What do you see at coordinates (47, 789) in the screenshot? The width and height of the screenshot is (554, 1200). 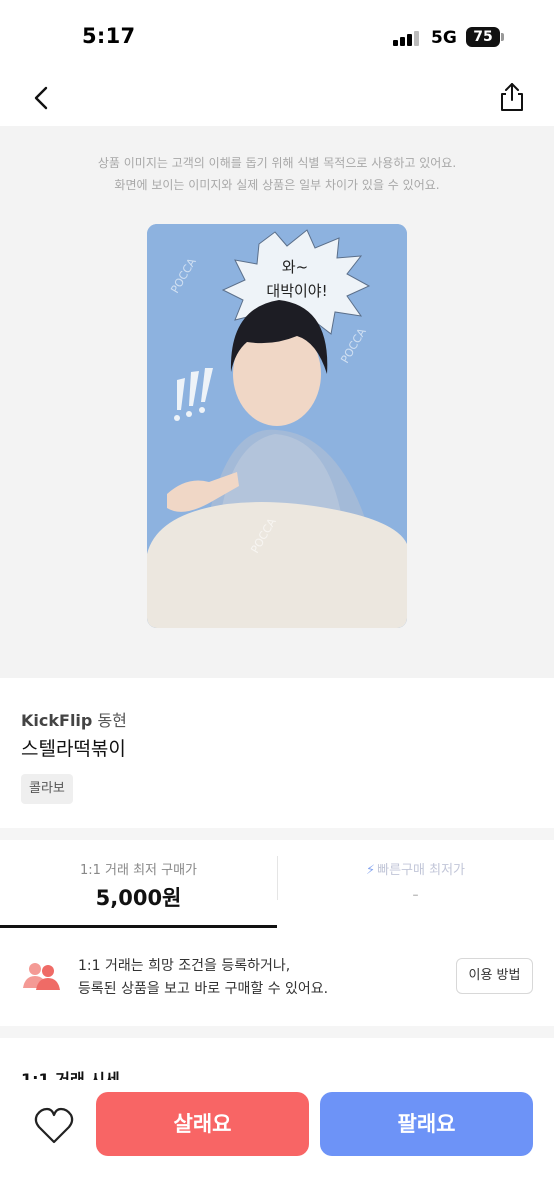 I see `product-tag: 콜라보` at bounding box center [47, 789].